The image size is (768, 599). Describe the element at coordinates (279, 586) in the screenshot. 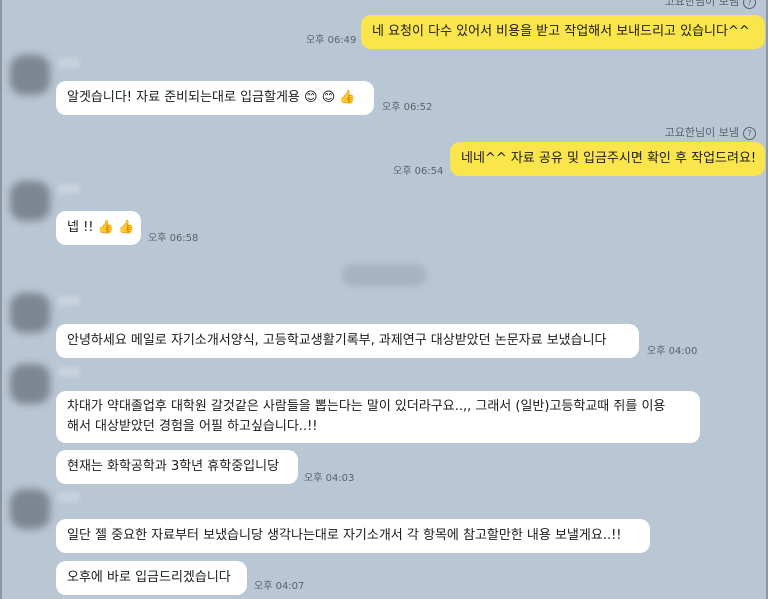

I see `message-time: 오후 04:07` at that location.